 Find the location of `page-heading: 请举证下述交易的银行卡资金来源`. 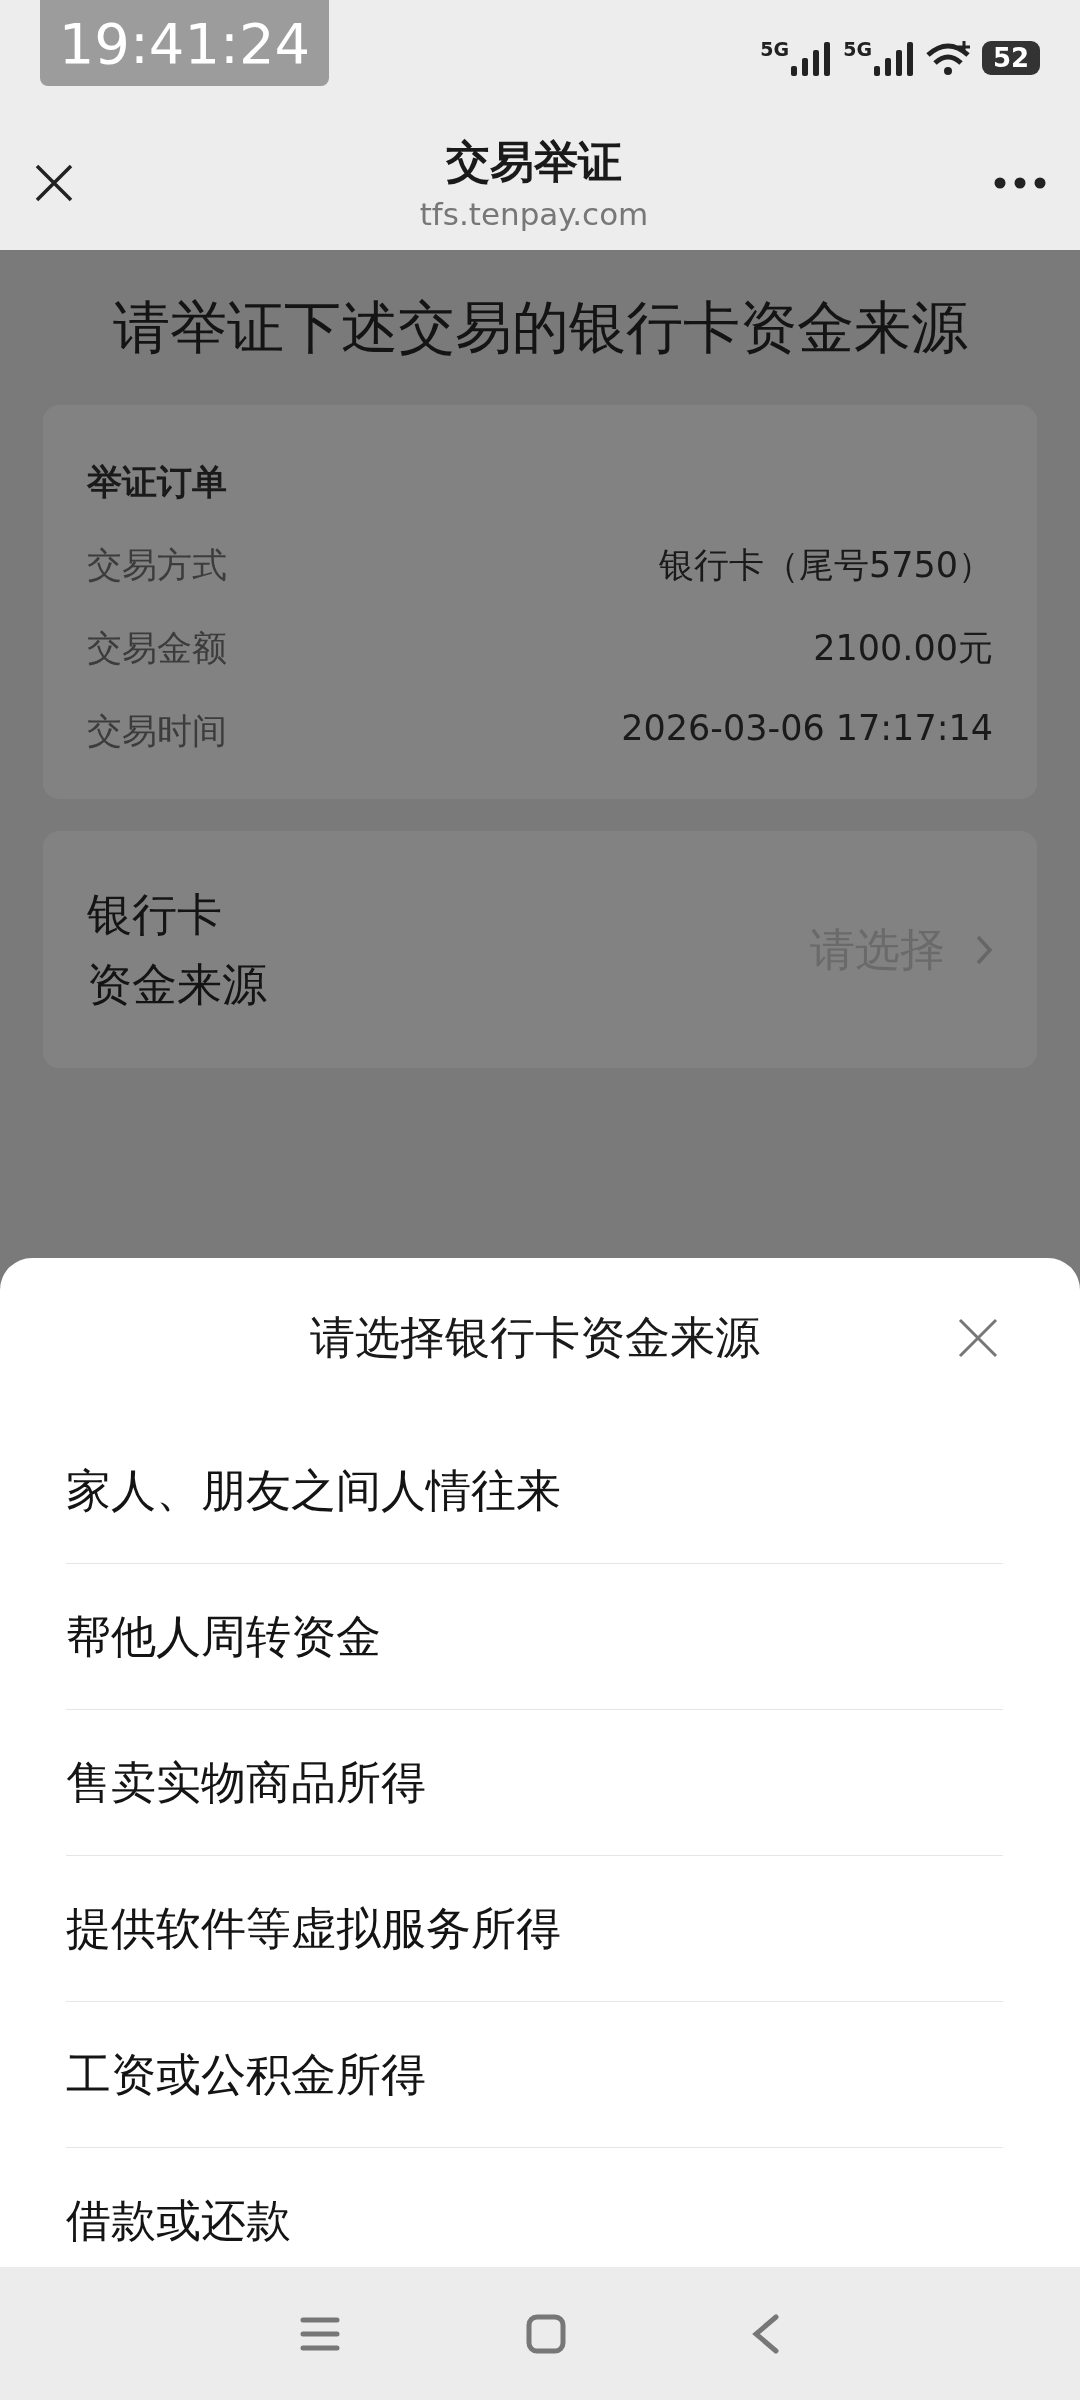

page-heading: 请举证下述交易的银行卡资金来源 is located at coordinates (540, 327).